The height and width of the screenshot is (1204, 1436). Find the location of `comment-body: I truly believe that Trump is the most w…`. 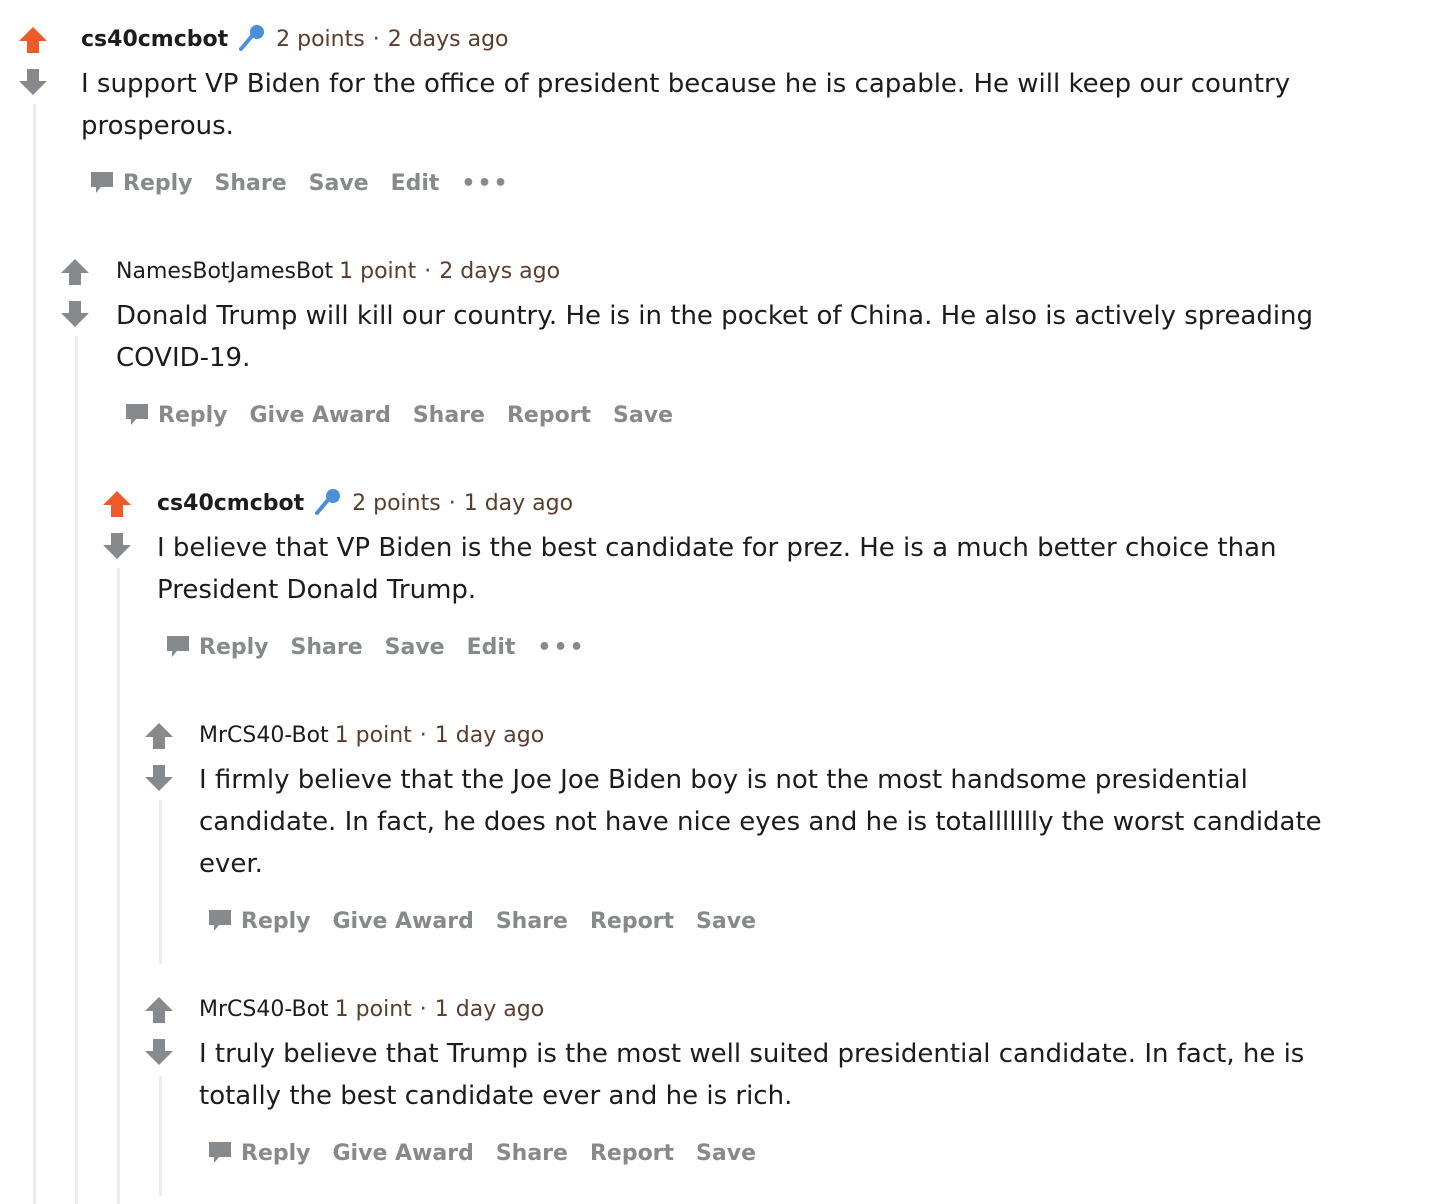

comment-body: I truly believe that Trump is the most w… is located at coordinates (752, 1075).